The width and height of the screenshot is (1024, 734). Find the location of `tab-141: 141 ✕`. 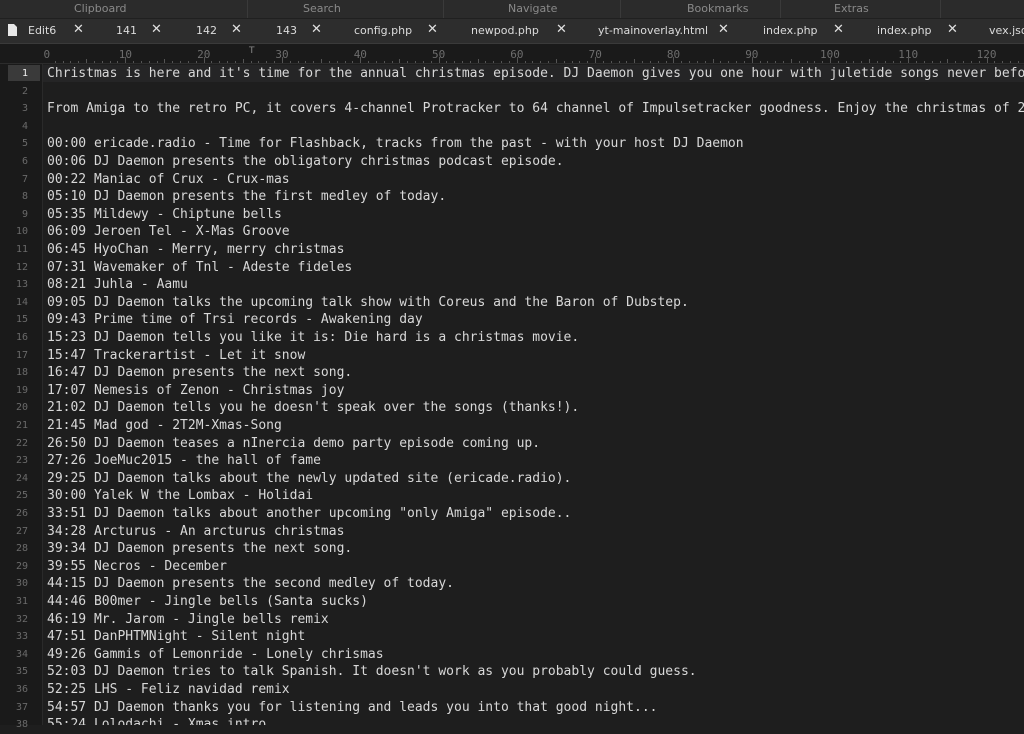

tab-141: 141 ✕ is located at coordinates (135, 31).